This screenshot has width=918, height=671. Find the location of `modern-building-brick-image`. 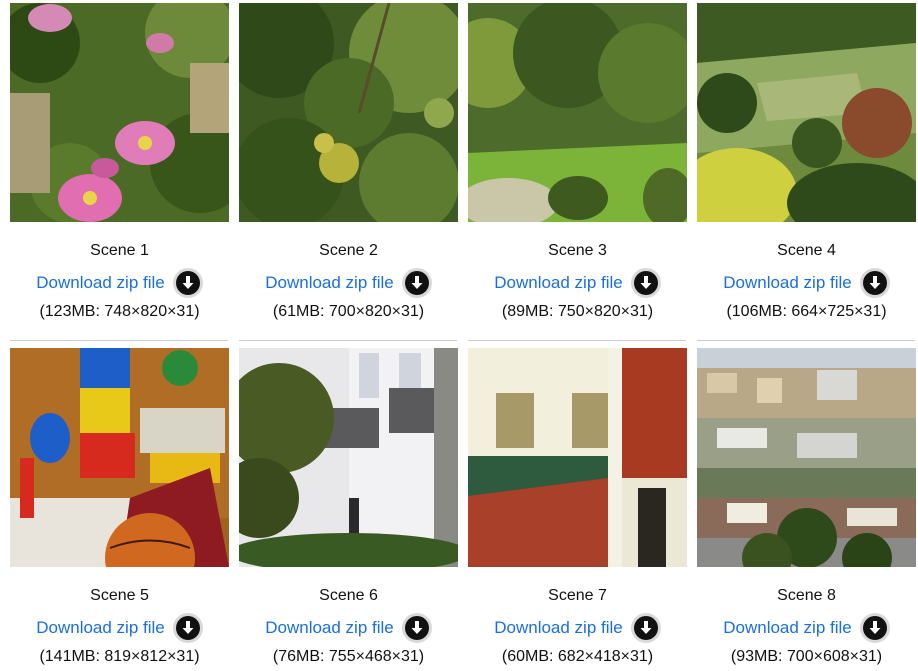

modern-building-brick-image is located at coordinates (577, 457).